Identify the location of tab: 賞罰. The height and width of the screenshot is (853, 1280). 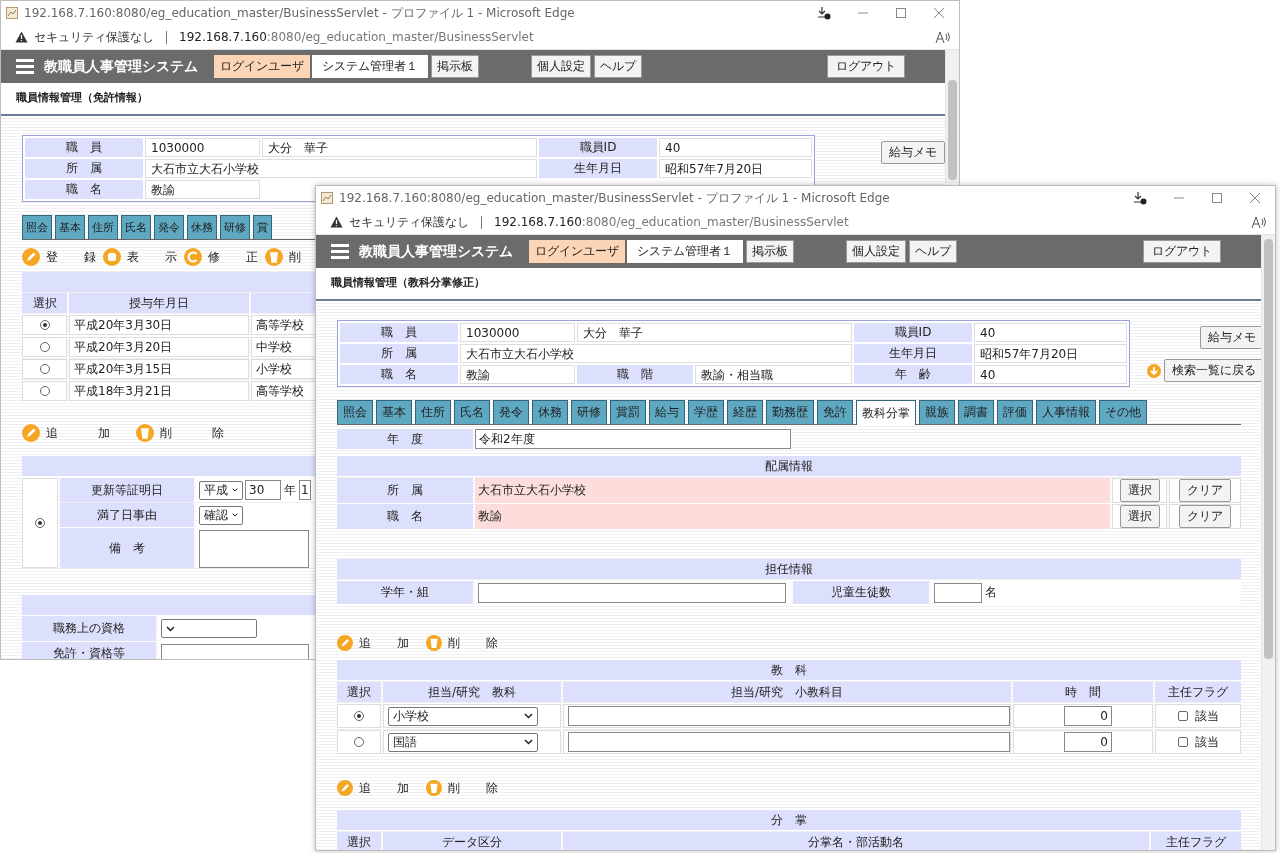
(628, 412).